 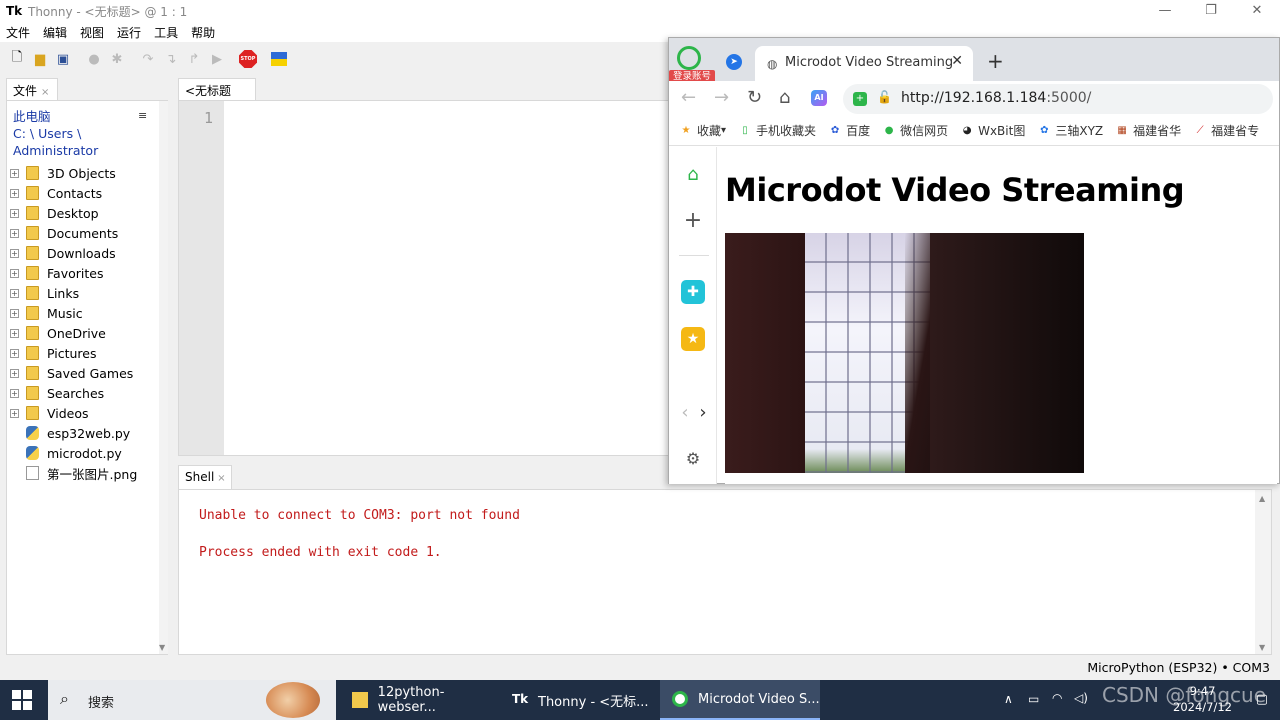 What do you see at coordinates (82, 233) in the screenshot?
I see `file-list-item: + Documents` at bounding box center [82, 233].